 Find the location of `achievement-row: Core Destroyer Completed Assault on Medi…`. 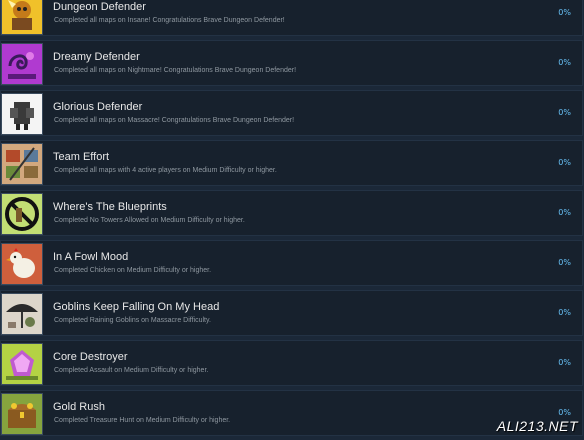

achievement-row: Core Destroyer Completed Assault on Medi… is located at coordinates (291, 363).